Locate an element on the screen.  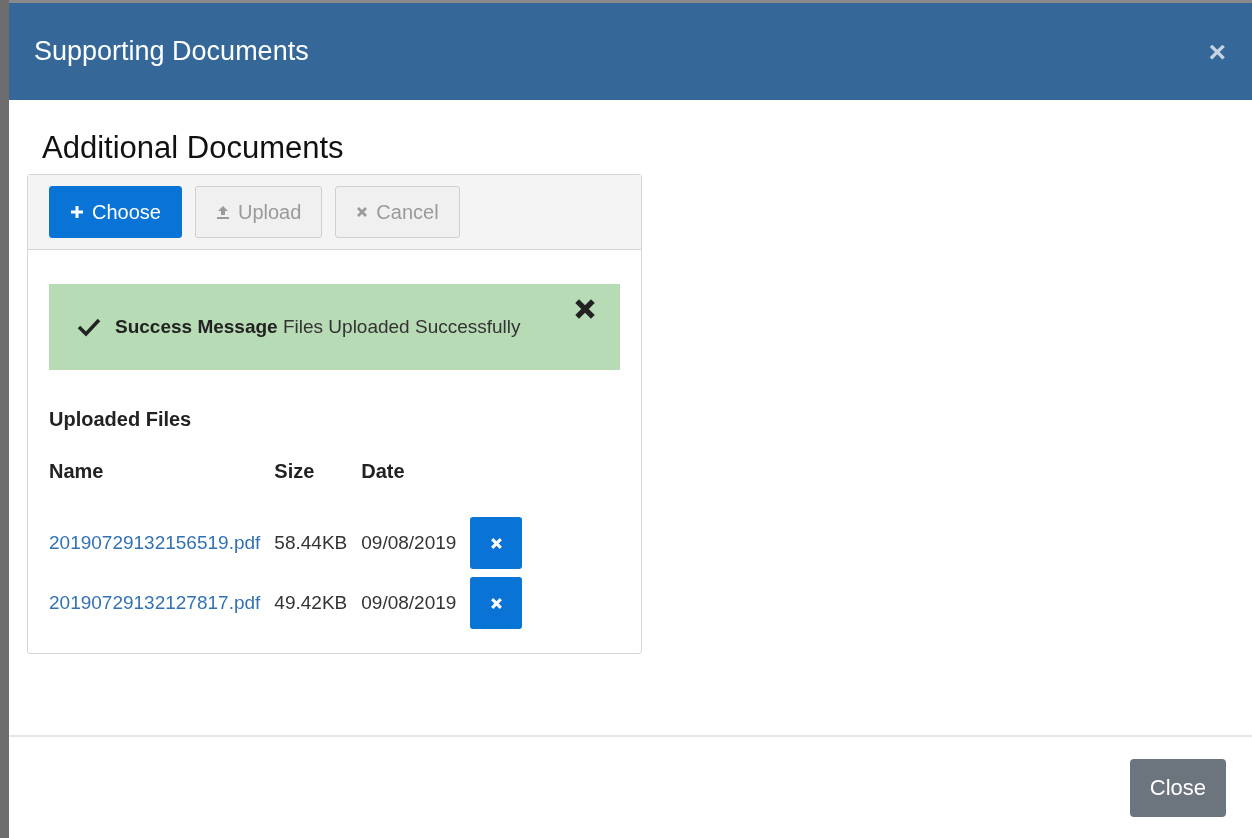
file-link: 20190729132156519.pdf is located at coordinates (155, 542).